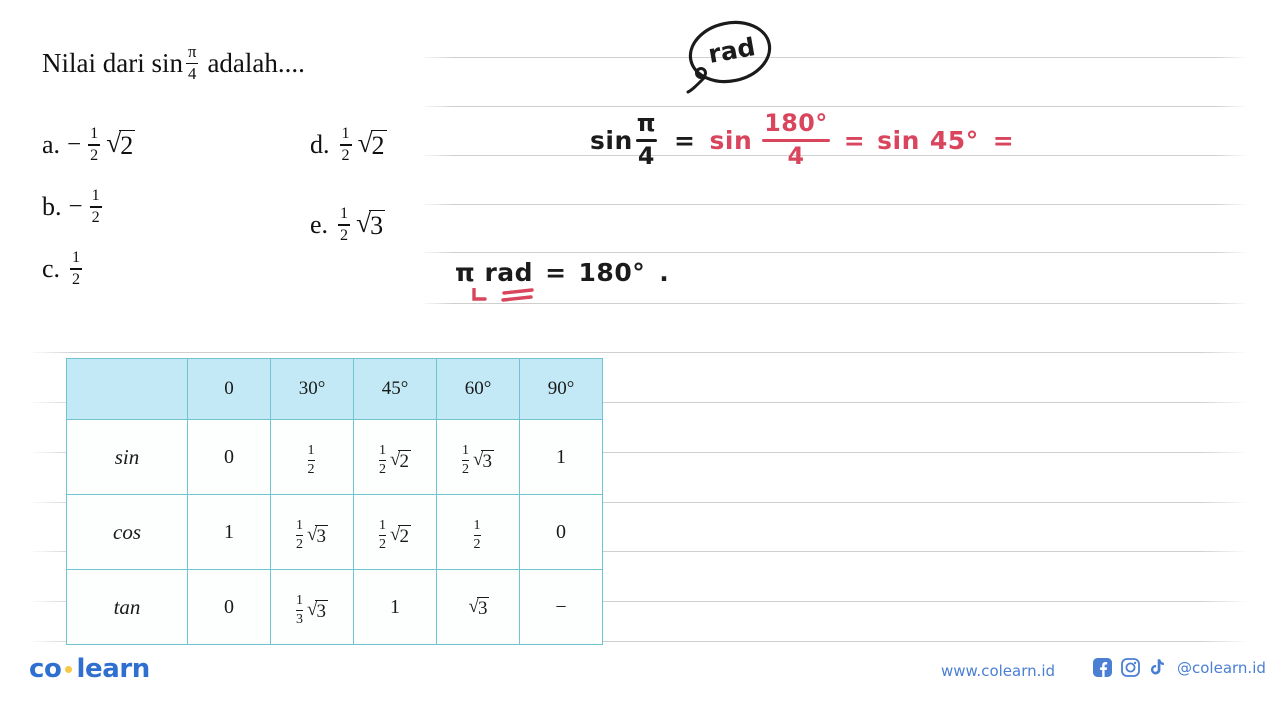  Describe the element at coordinates (998, 671) in the screenshot. I see `website-url: www.colearn.id` at that location.